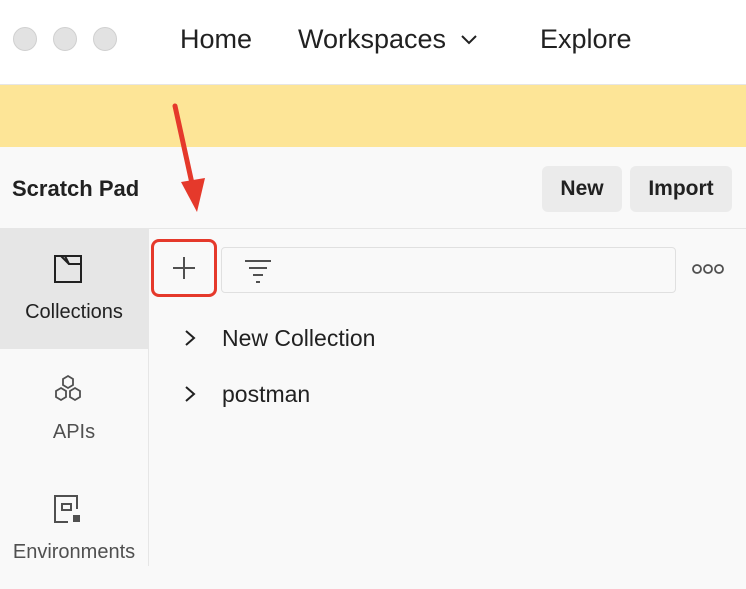  I want to click on chevron-down-icon, so click(469, 40).